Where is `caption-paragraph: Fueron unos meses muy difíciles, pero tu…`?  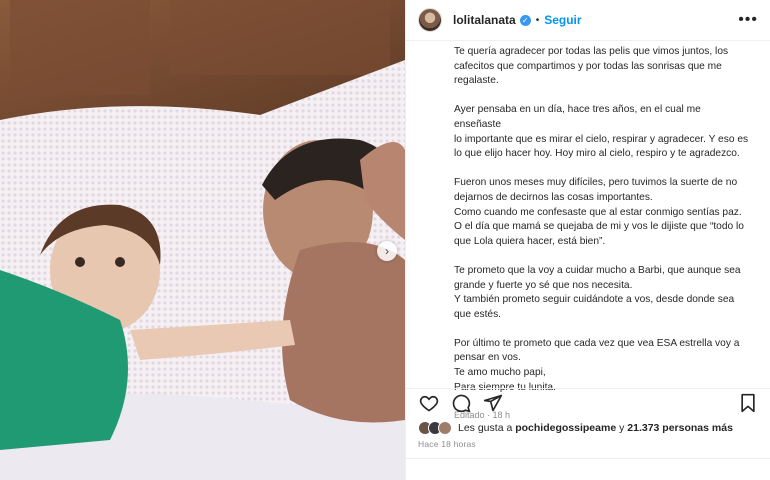
caption-paragraph: Fueron unos meses muy difíciles, pero tu… is located at coordinates (602, 212).